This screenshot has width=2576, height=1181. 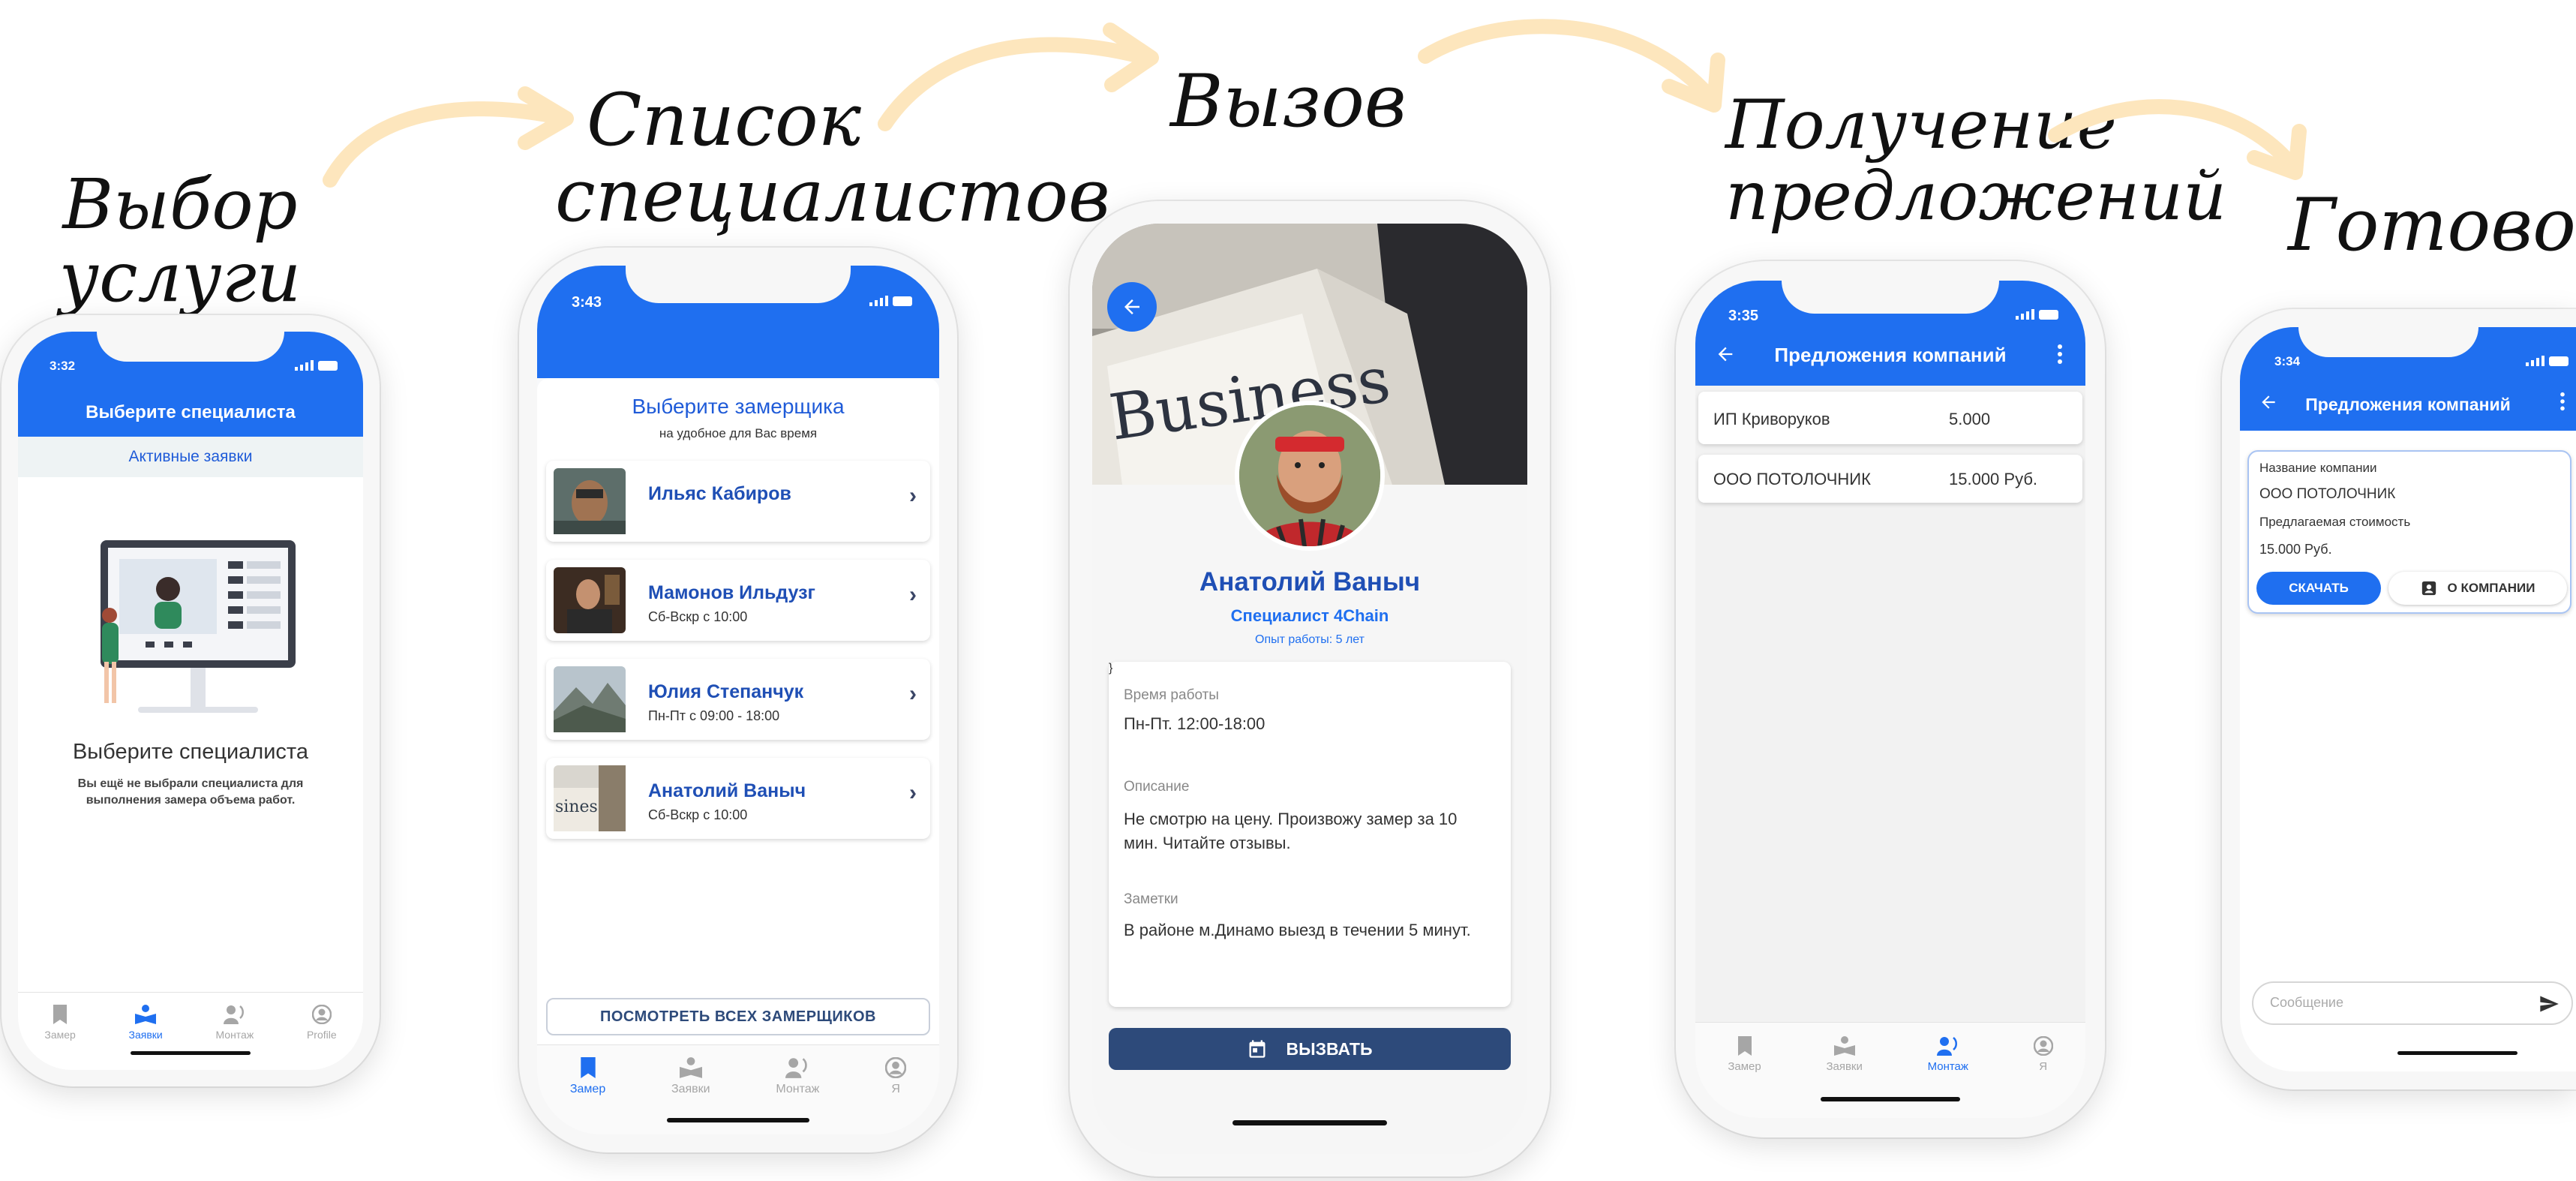 I want to click on step-title-receive-offers: Получение предложений, so click(x=1976, y=162).